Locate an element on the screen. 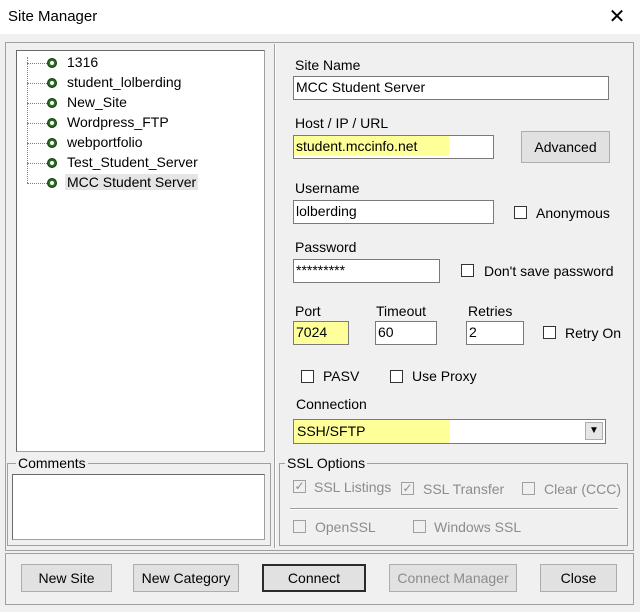 The image size is (640, 612). ssl-options-label: SSL Options is located at coordinates (326, 463).